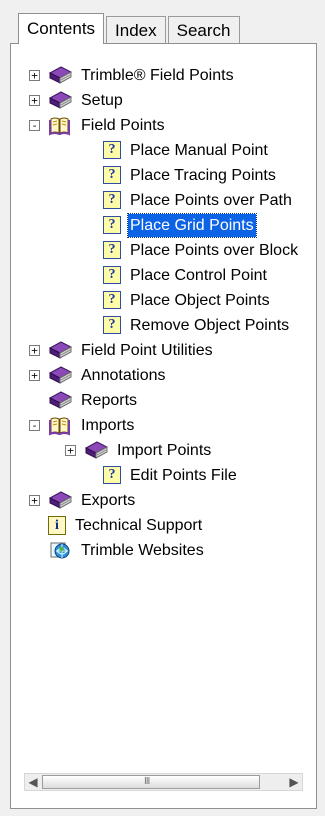  Describe the element at coordinates (142, 550) in the screenshot. I see `tree-item-label: Trimble Websites` at that location.